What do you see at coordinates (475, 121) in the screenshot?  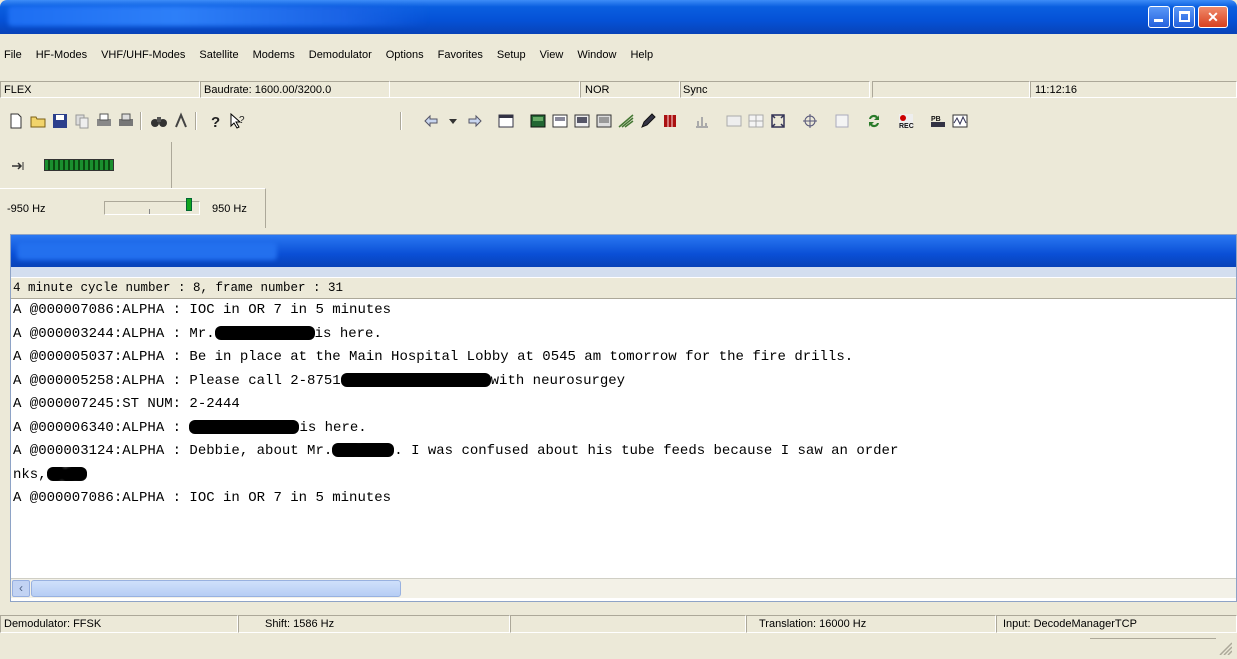 I see `arrow-right-icon` at bounding box center [475, 121].